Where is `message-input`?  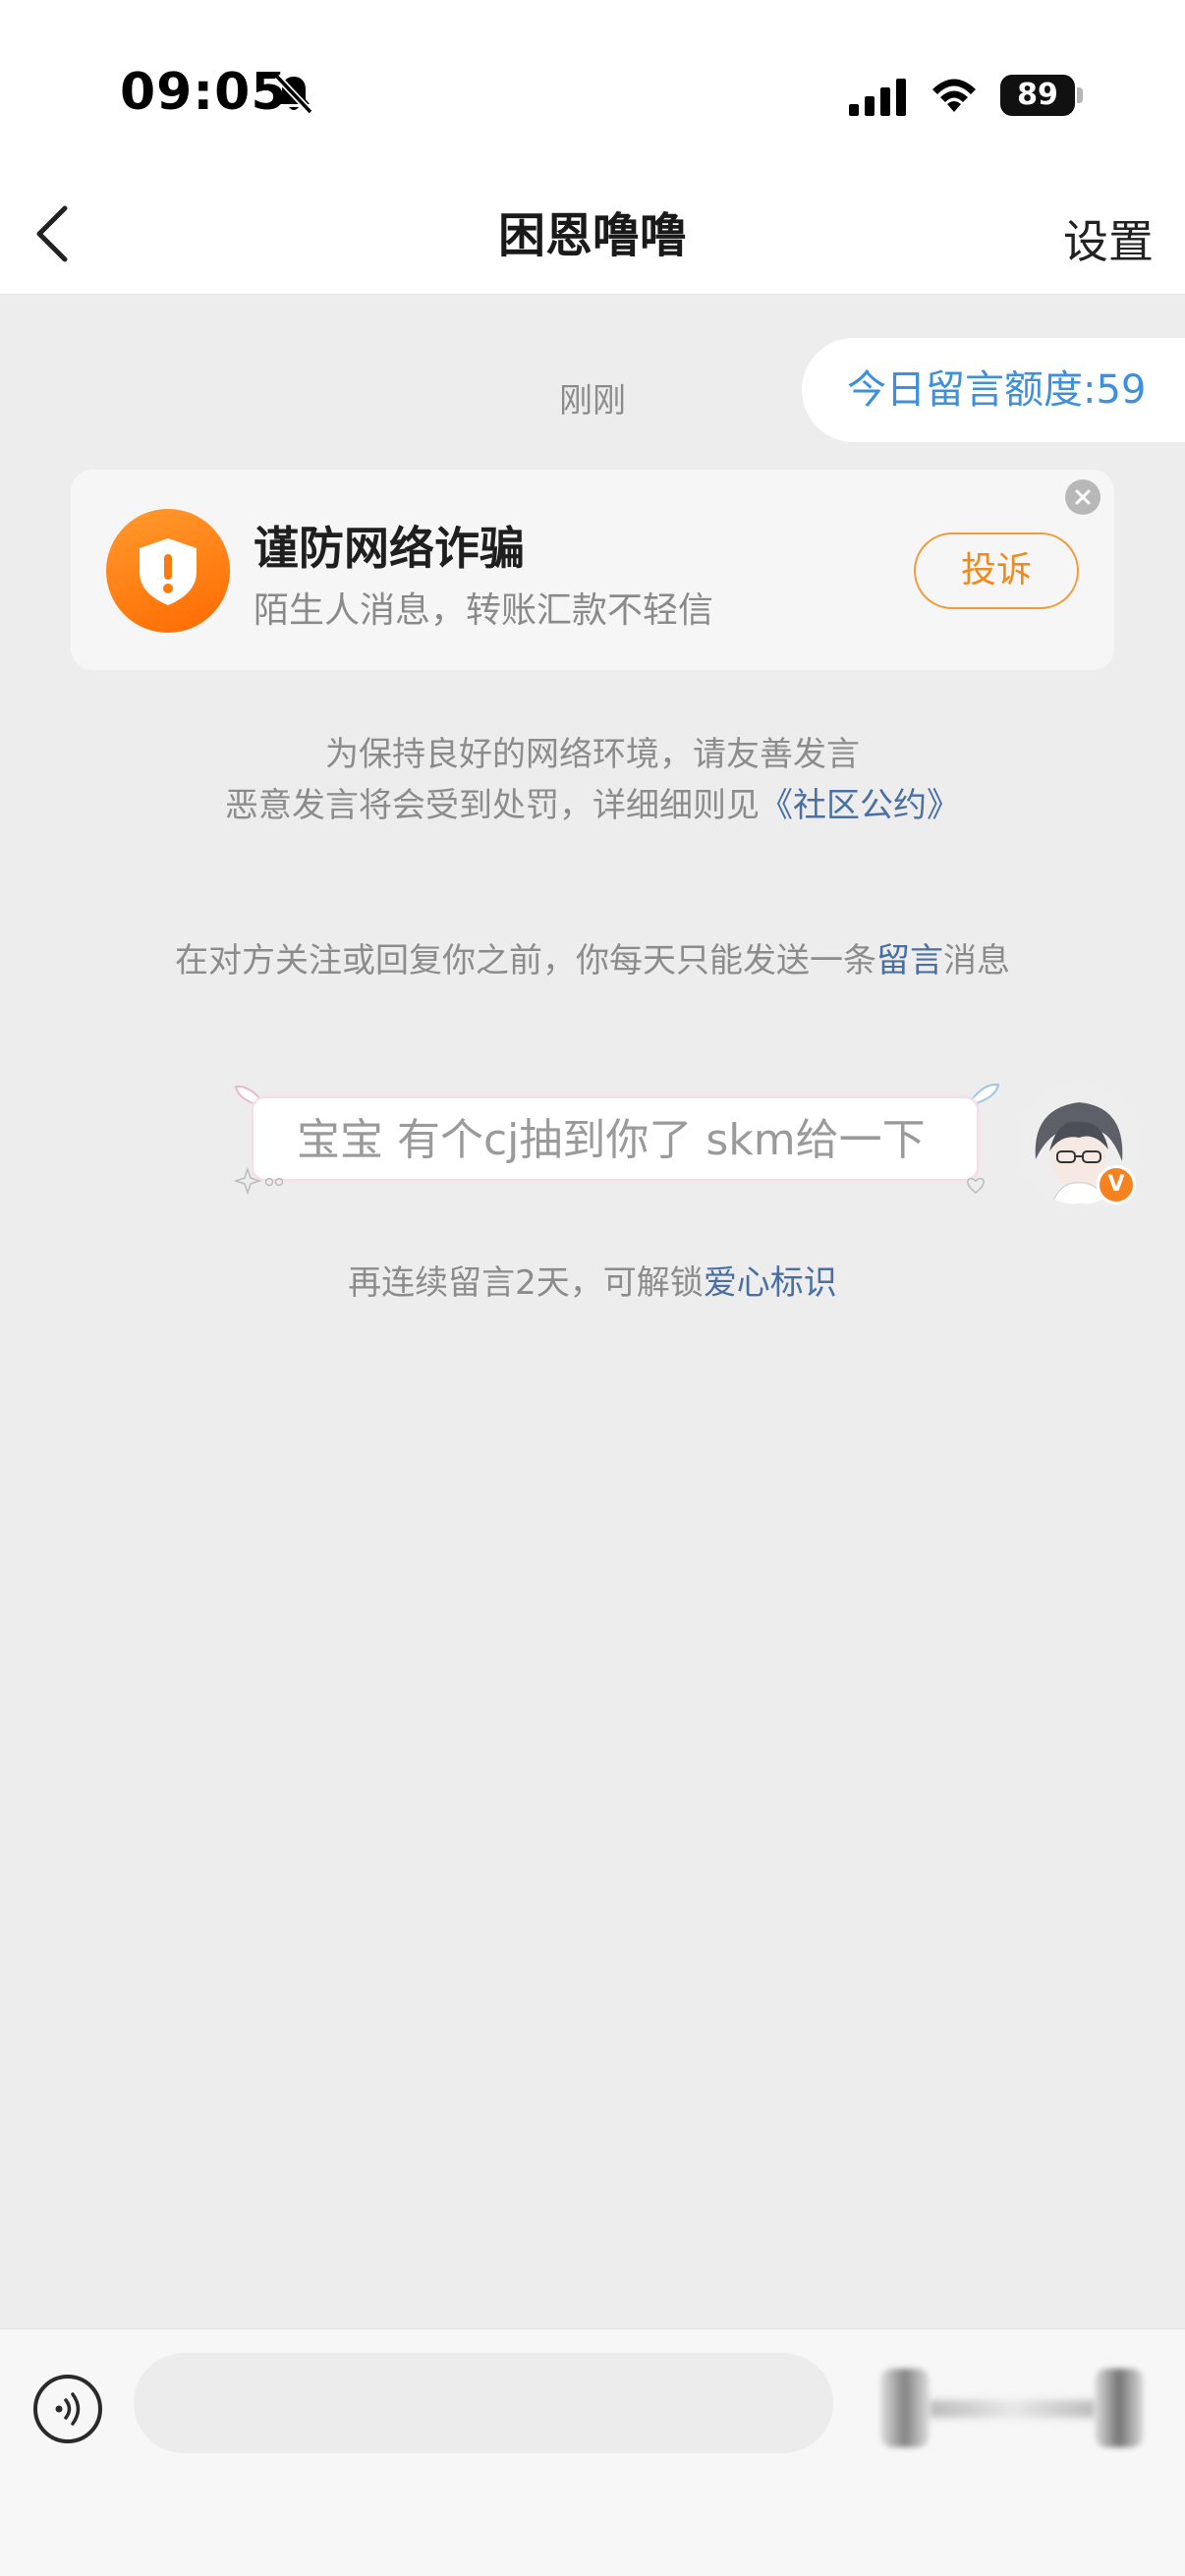
message-input is located at coordinates (484, 2403).